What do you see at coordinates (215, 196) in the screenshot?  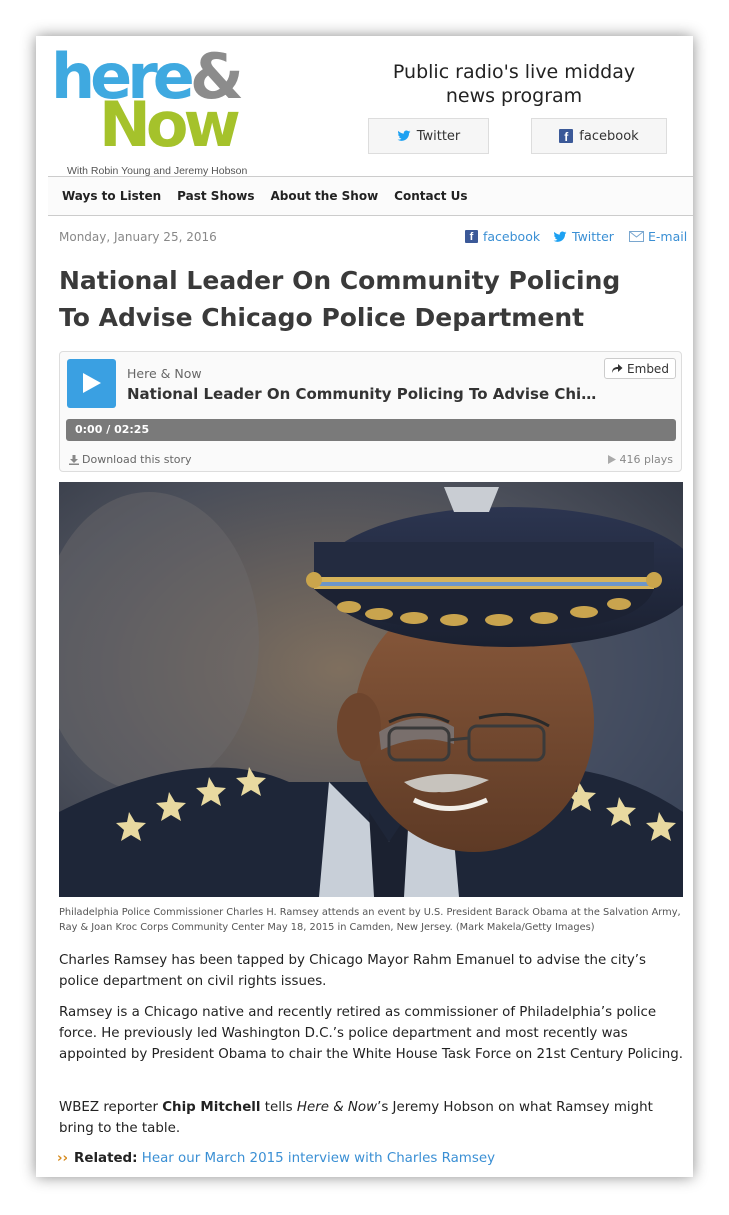 I see `nav-past-shows: Past Shows` at bounding box center [215, 196].